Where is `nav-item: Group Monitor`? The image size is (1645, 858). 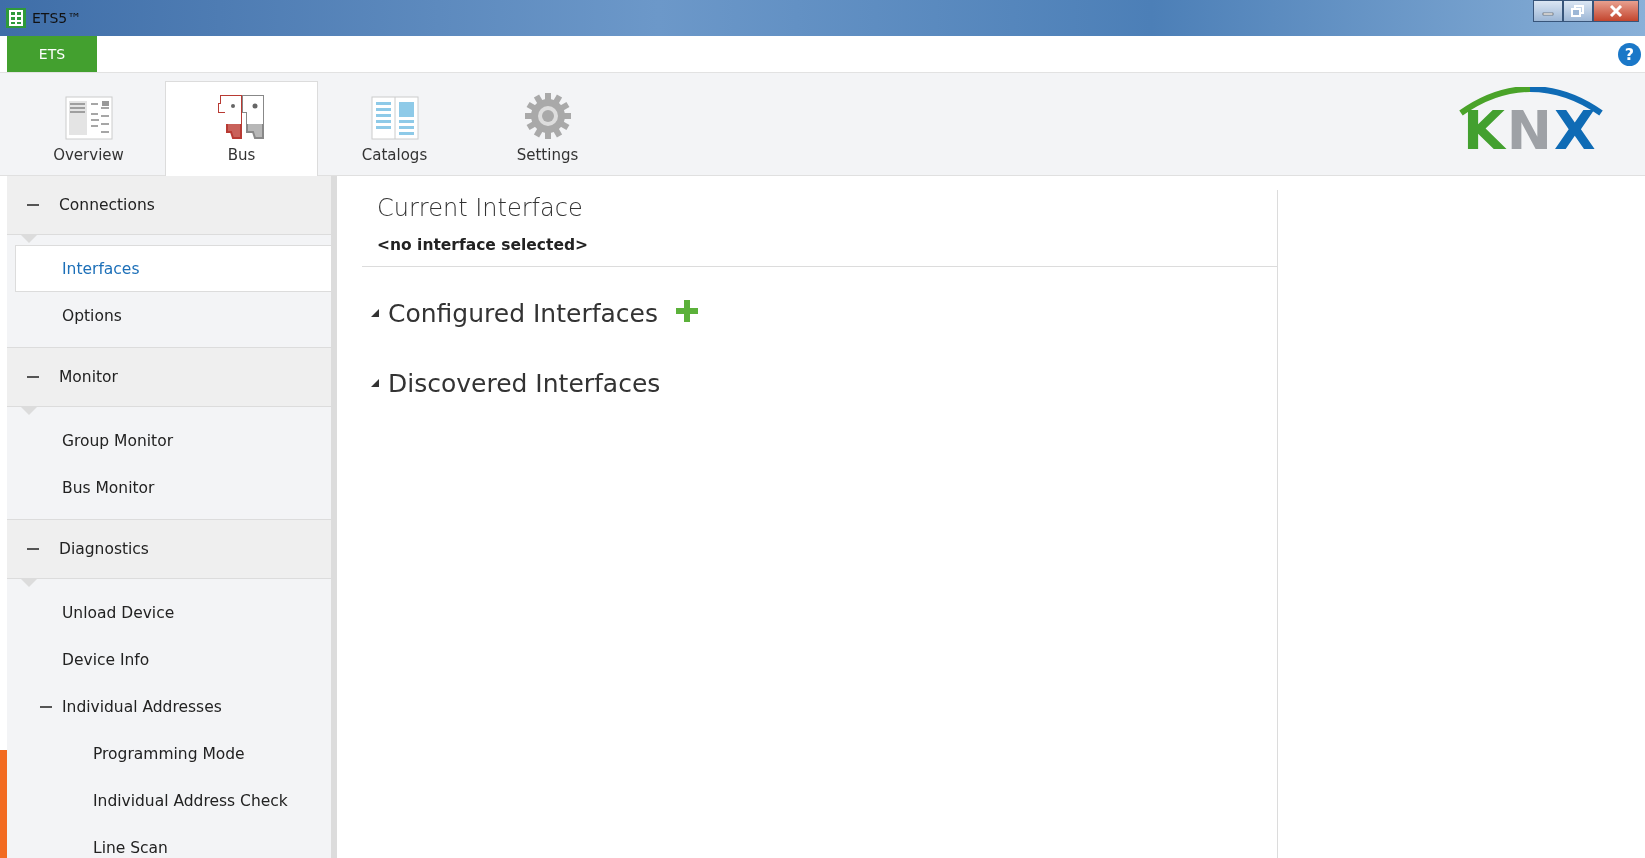 nav-item: Group Monitor is located at coordinates (169, 440).